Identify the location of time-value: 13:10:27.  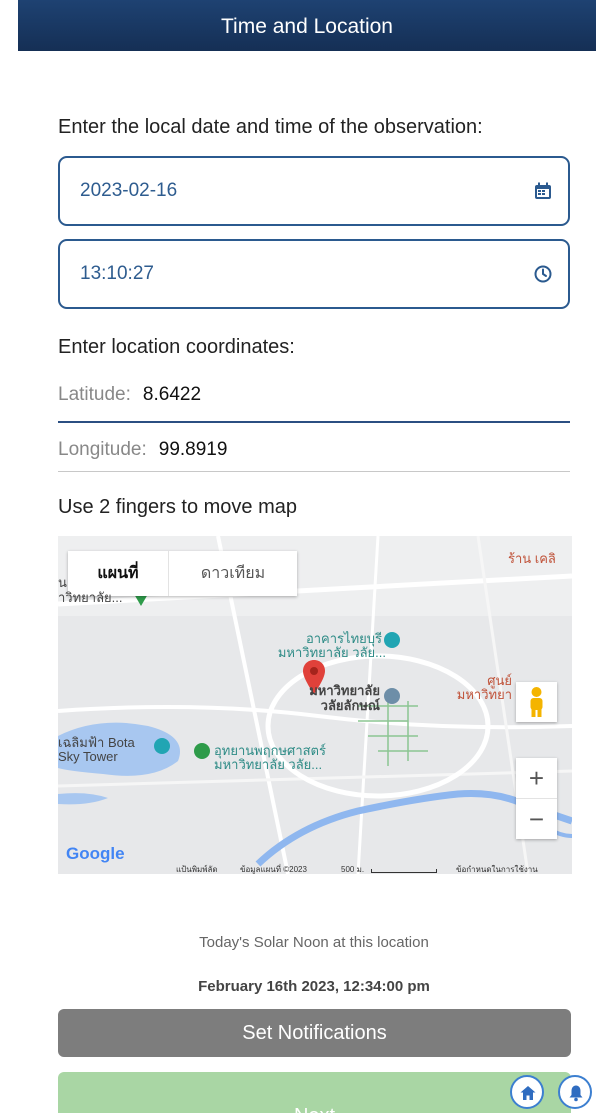
(117, 273).